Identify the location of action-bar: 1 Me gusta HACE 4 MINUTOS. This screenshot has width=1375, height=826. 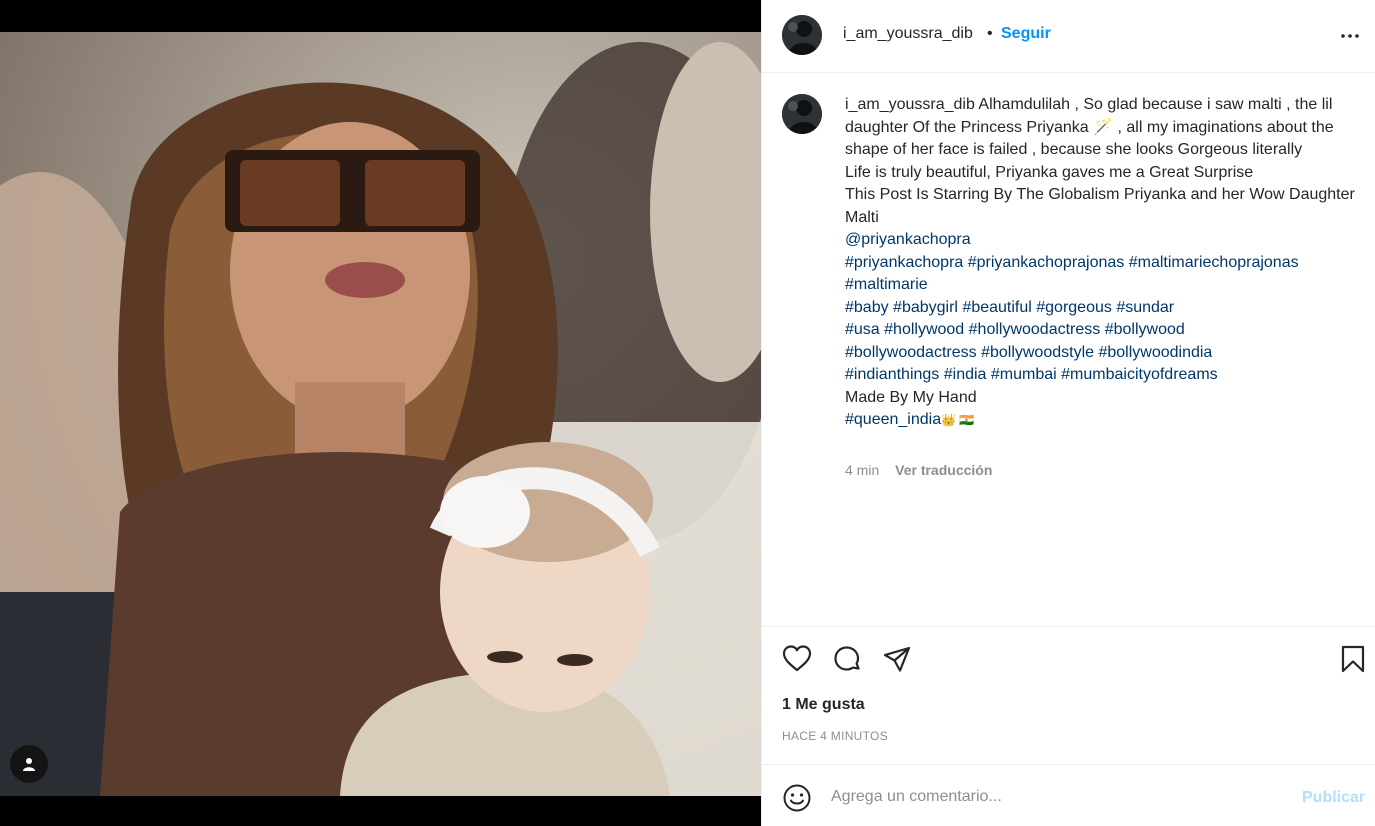
(1068, 695).